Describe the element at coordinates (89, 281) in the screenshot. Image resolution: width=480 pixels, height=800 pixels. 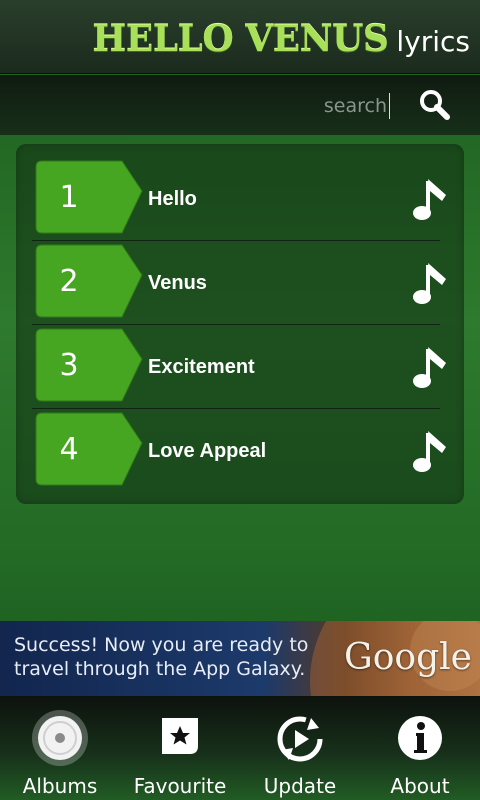
I see `track-number-badge: 2` at that location.